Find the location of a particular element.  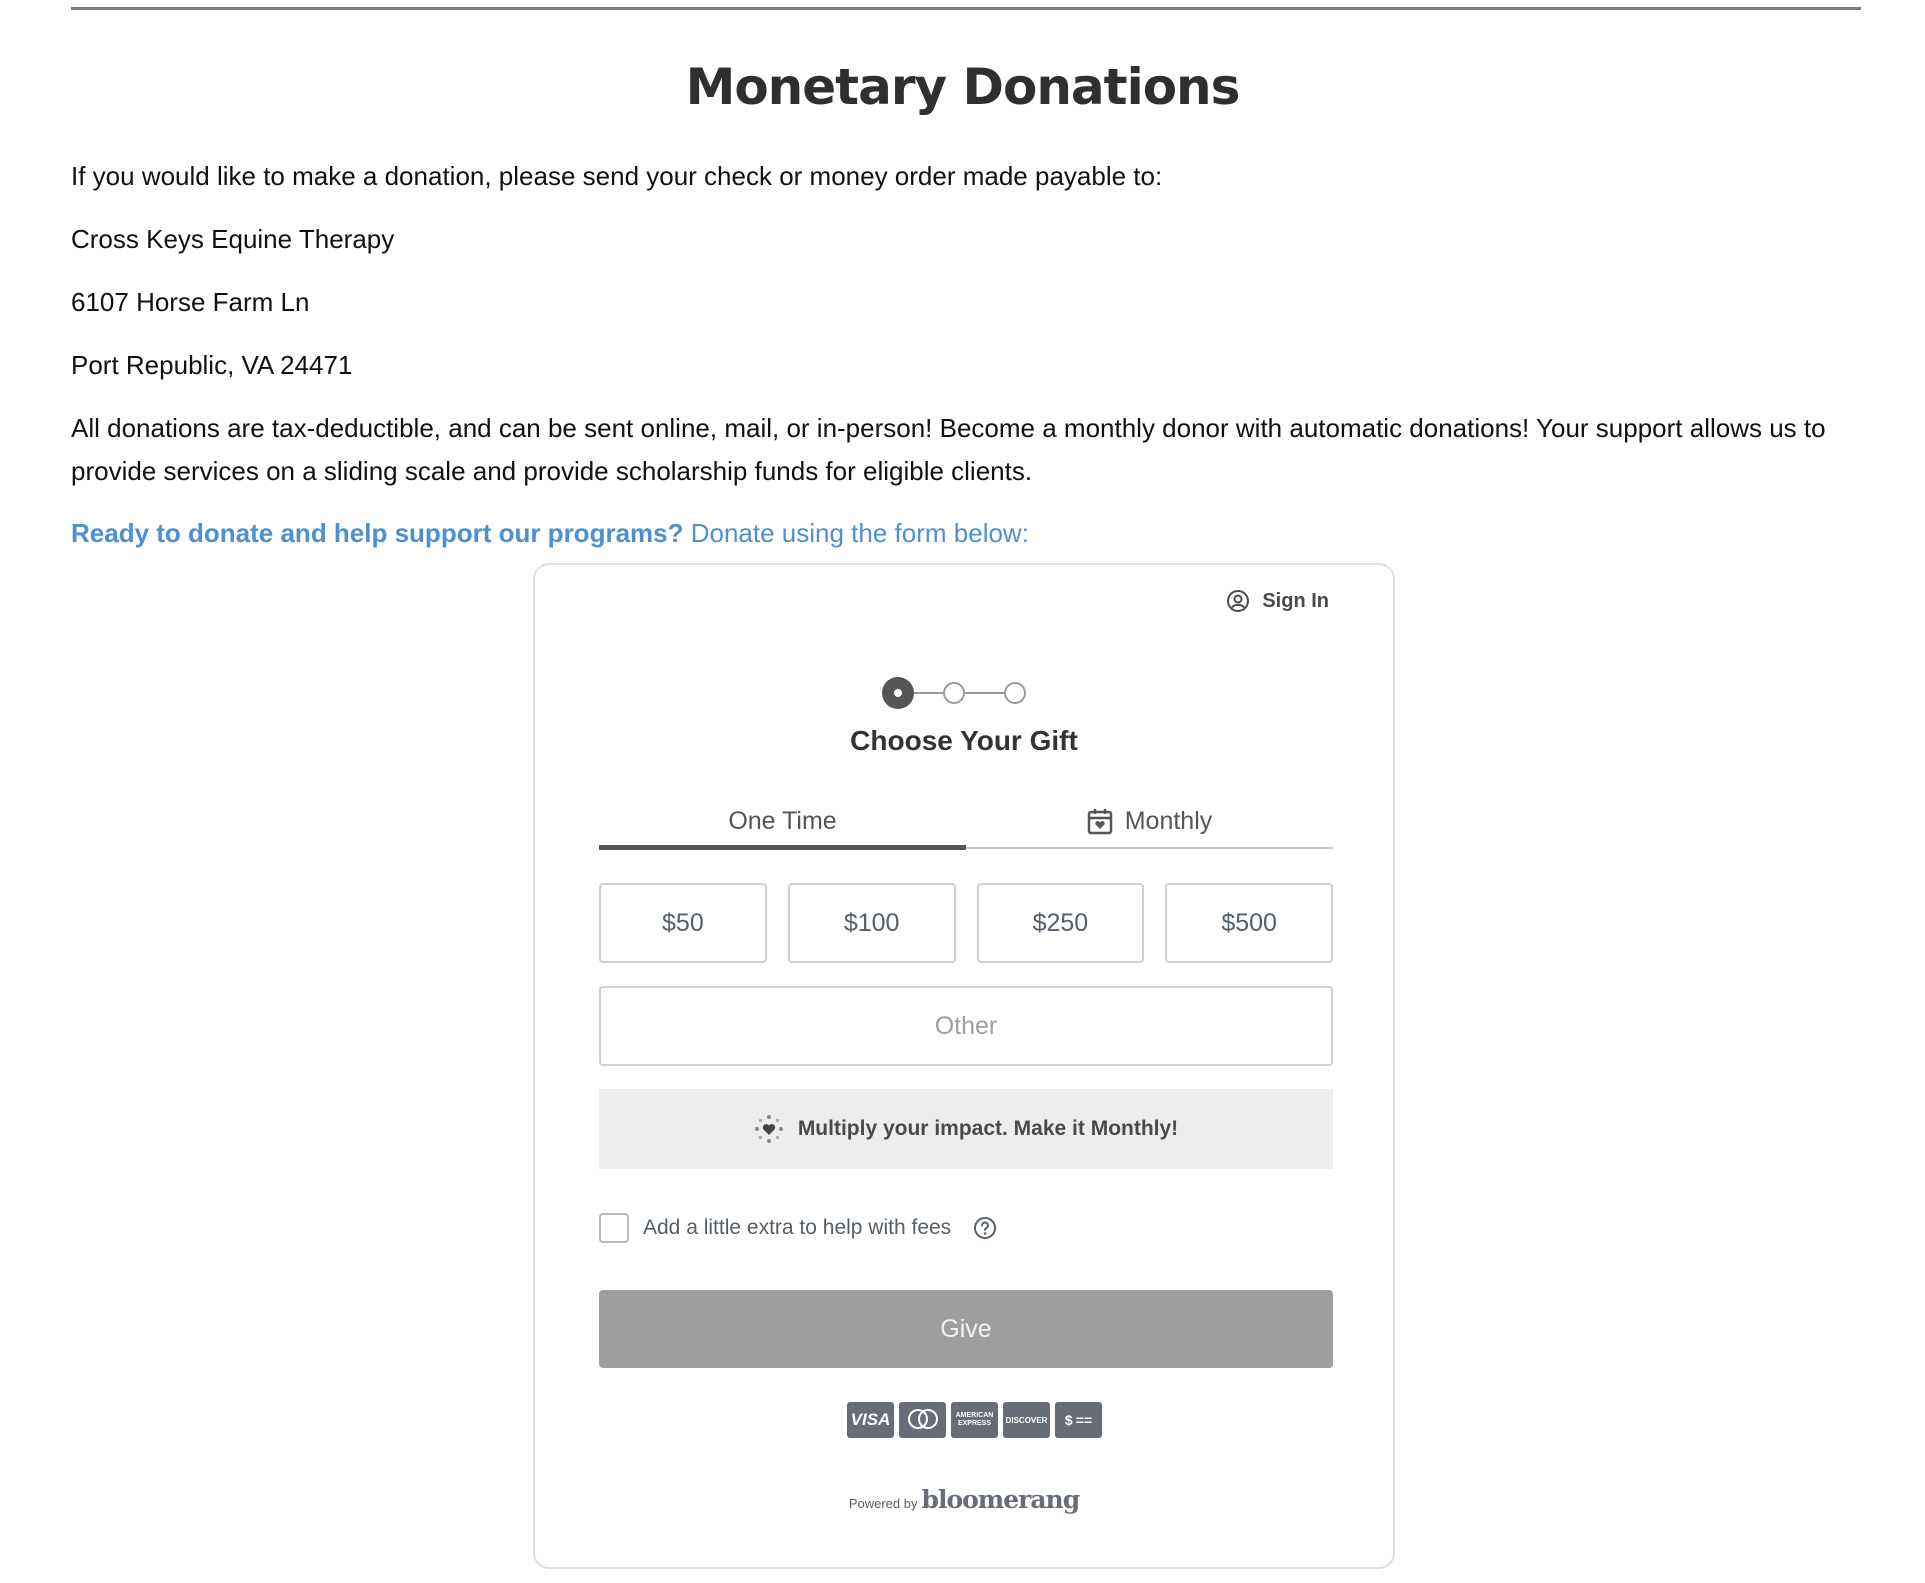

powered-by-footer: Powered by bloomerang is located at coordinates (964, 1499).